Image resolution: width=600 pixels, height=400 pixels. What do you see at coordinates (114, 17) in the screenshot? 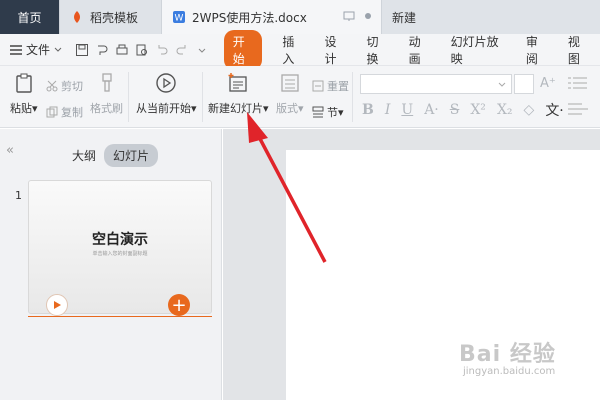
I see `tab-daoke-label: 稻壳模板` at bounding box center [114, 17].